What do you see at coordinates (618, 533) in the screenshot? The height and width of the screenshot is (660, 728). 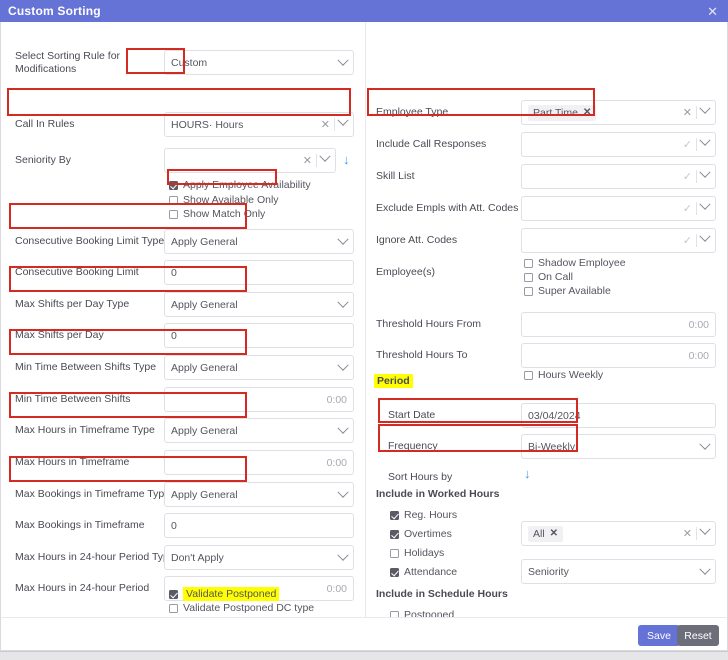 I see `overtimes-multiselect: All ✕ ✕` at bounding box center [618, 533].